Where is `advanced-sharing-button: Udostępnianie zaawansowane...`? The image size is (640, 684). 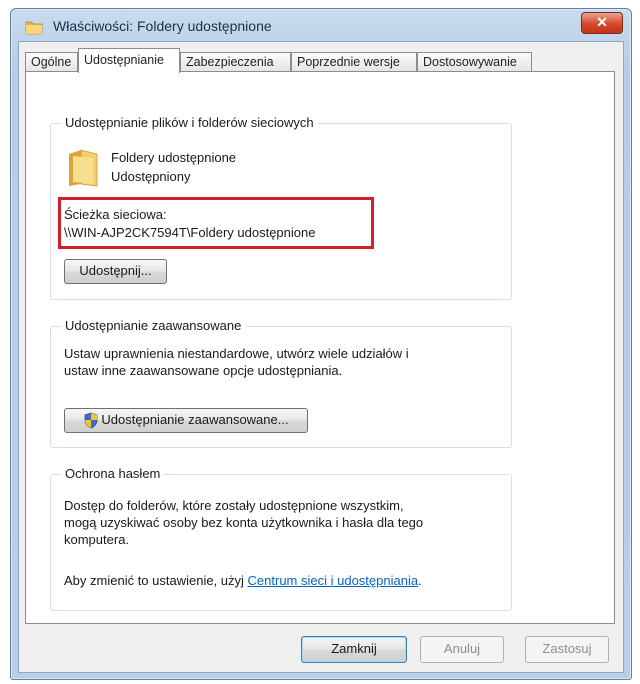 advanced-sharing-button: Udostępnianie zaawansowane... is located at coordinates (186, 420).